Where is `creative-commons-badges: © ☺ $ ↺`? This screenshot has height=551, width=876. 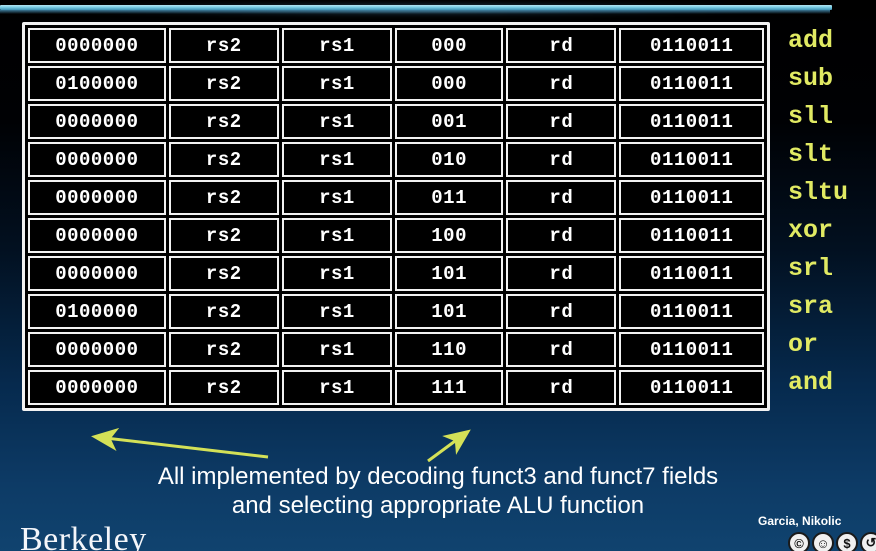 creative-commons-badges: © ☺ $ ↺ is located at coordinates (832, 541).